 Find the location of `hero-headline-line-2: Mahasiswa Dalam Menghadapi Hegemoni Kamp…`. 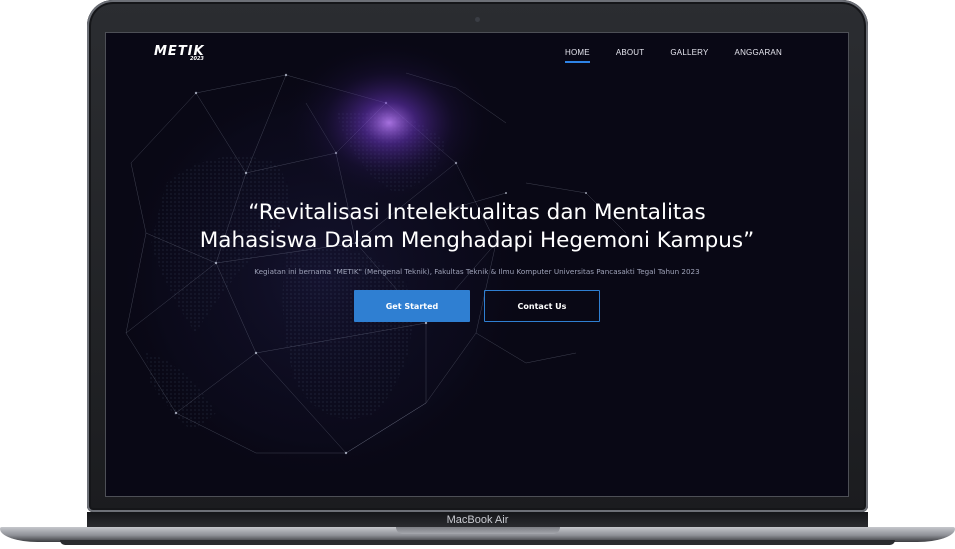

hero-headline-line-2: Mahasiswa Dalam Menghadapi Hegemoni Kamp… is located at coordinates (477, 240).